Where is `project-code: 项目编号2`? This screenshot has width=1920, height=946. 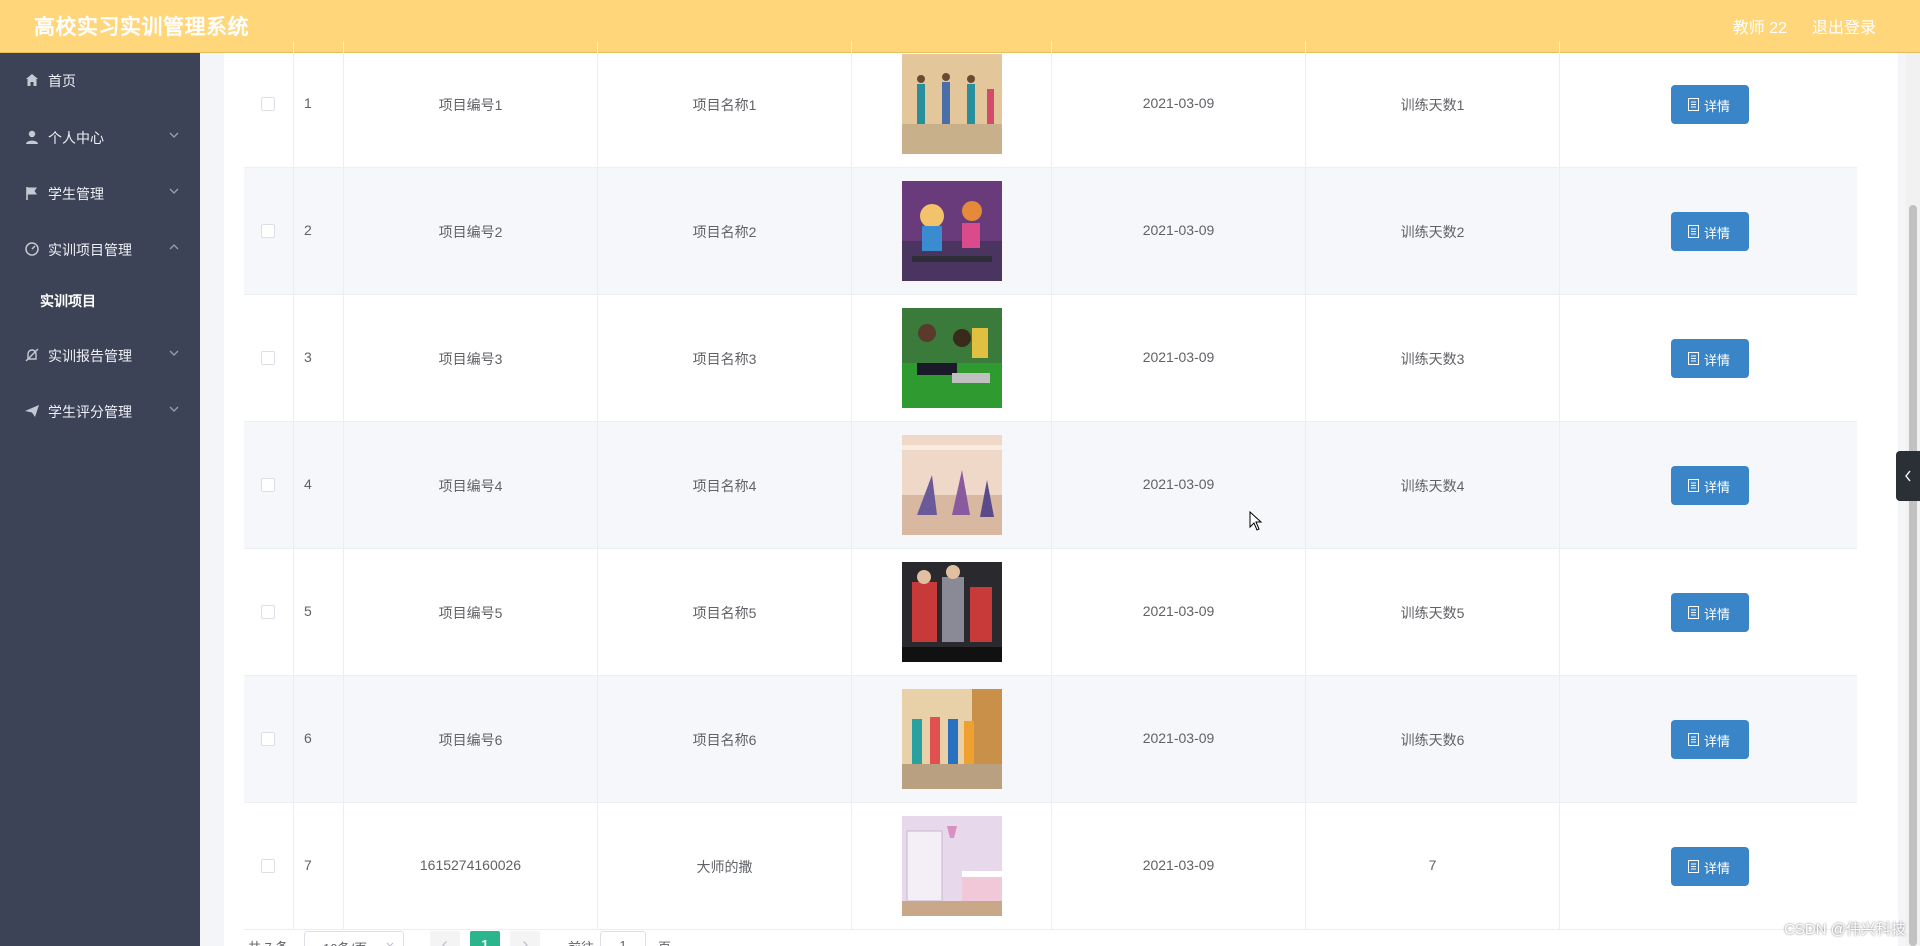
project-code: 项目编号2 is located at coordinates (470, 232).